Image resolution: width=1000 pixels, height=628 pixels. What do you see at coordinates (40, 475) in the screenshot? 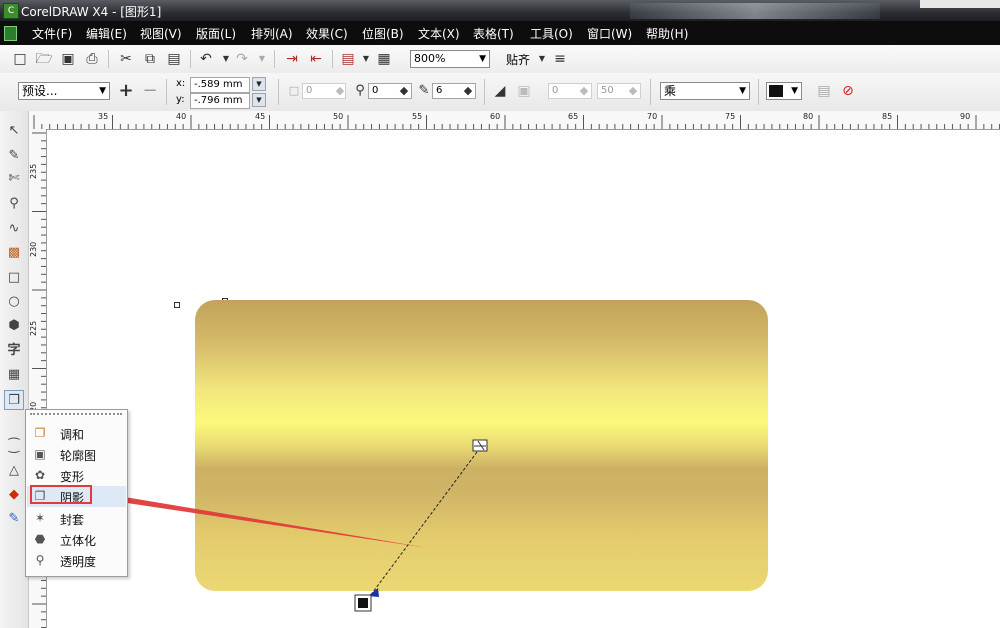
I see `distort-icon: ✿` at bounding box center [40, 475].